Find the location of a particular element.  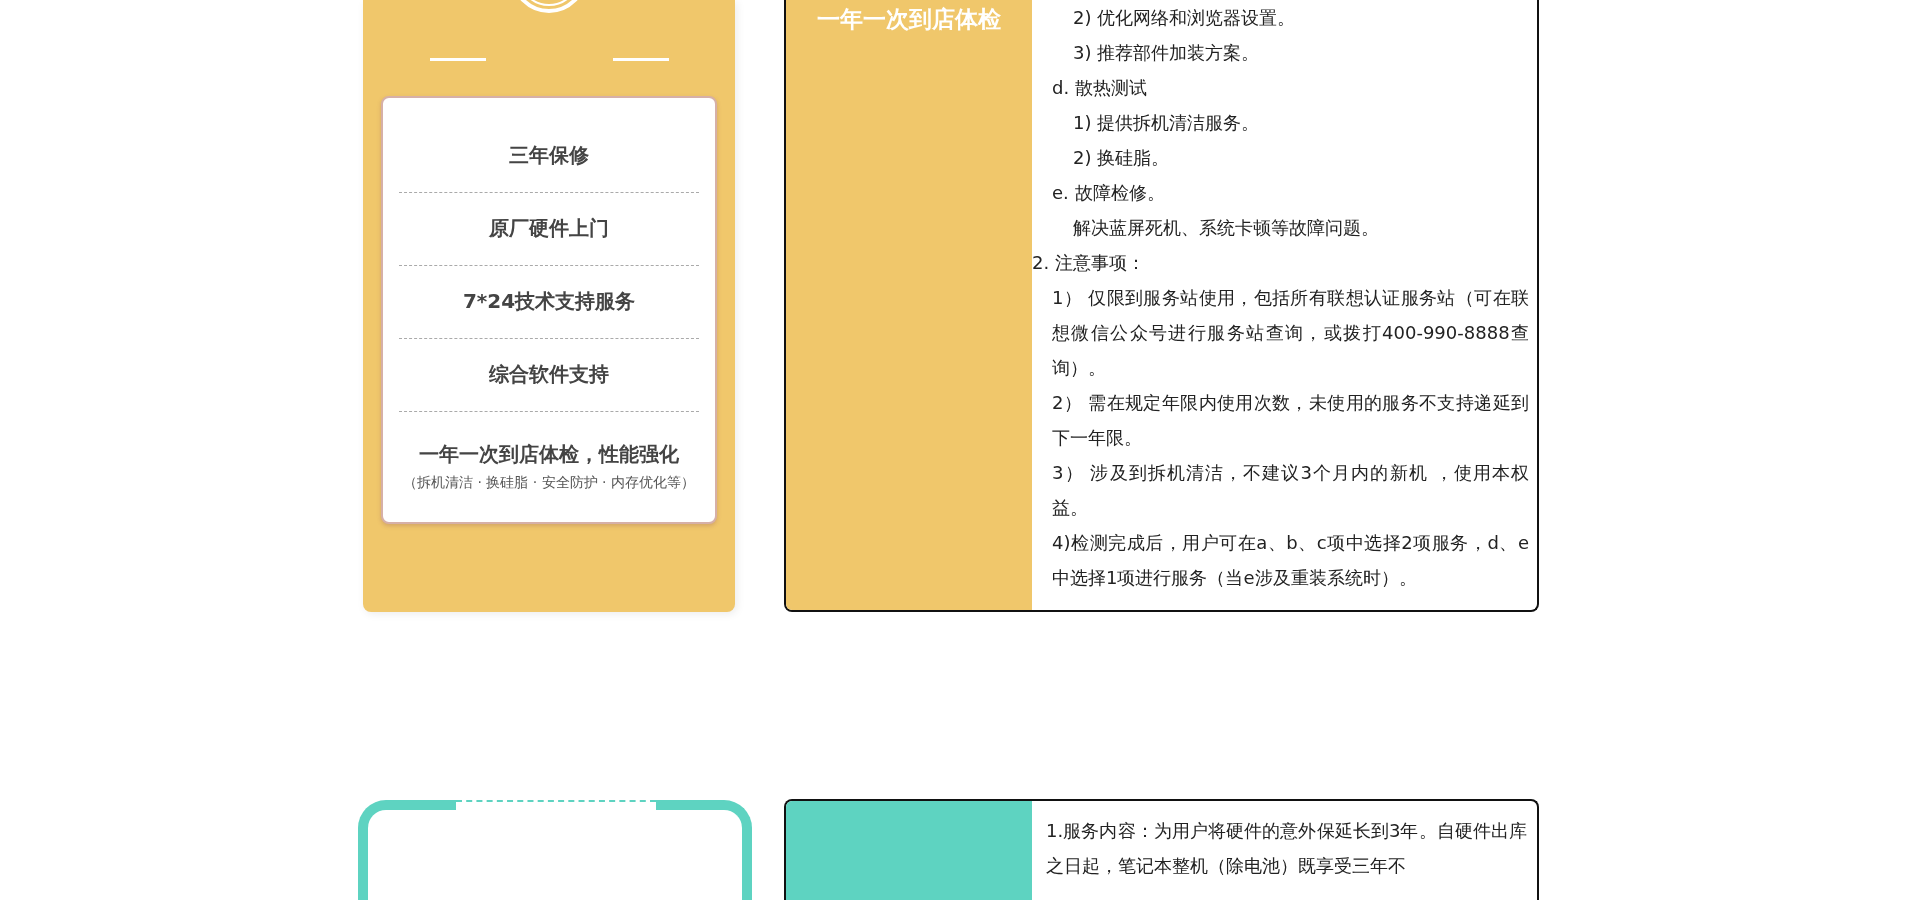

detail-text: 2) 换硅脂。 is located at coordinates (1121, 158).